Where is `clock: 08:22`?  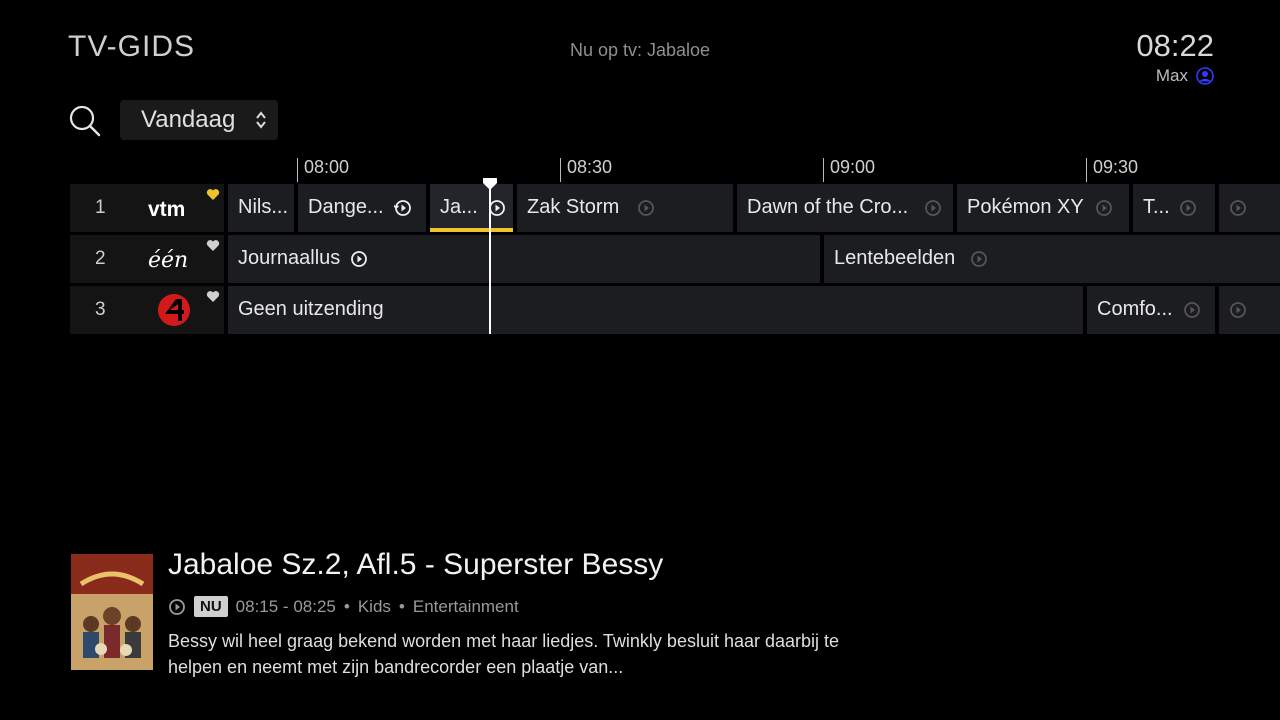
clock: 08:22 is located at coordinates (1175, 45).